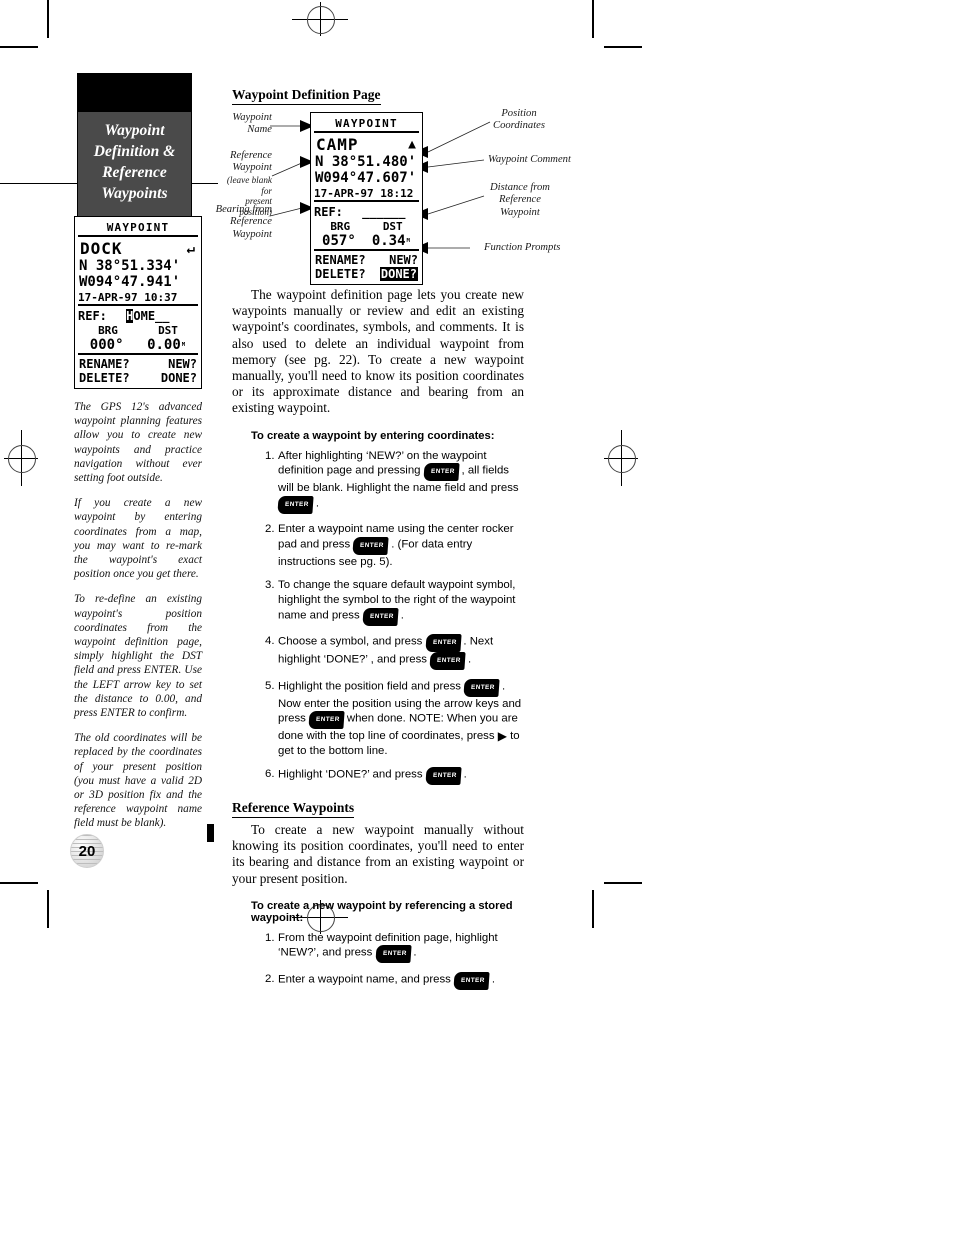  What do you see at coordinates (179, 378) in the screenshot?
I see `gps-prompt-done: DONE?` at bounding box center [179, 378].